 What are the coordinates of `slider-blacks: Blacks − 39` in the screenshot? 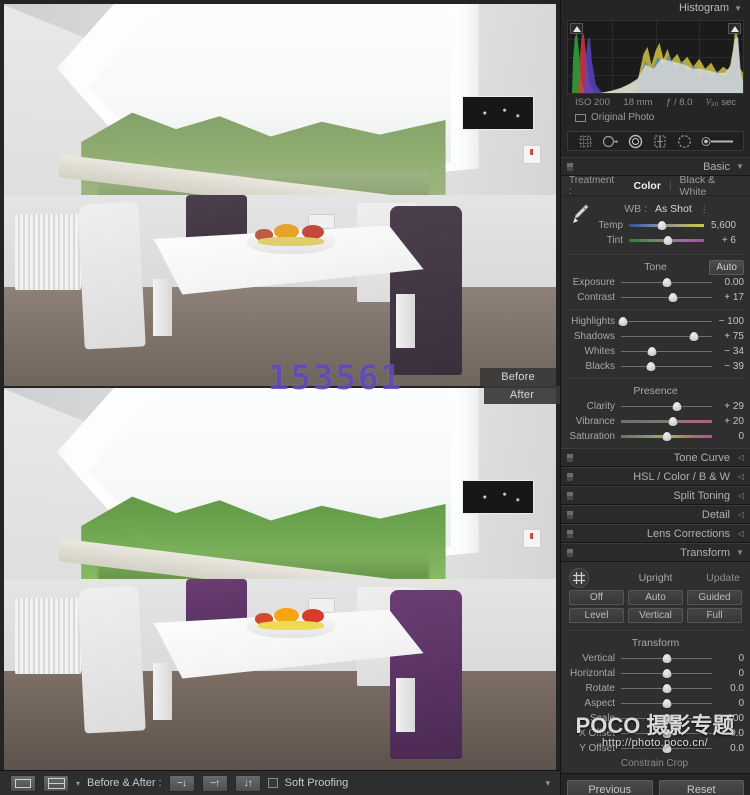 It's located at (655, 366).